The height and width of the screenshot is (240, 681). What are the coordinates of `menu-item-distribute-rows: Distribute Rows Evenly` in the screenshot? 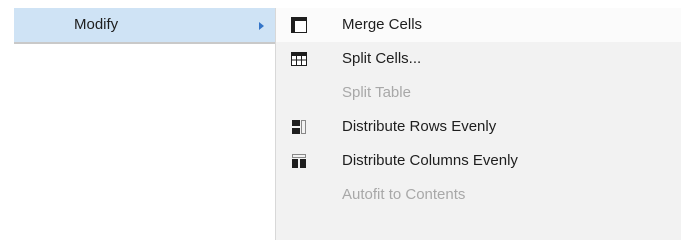 It's located at (478, 127).